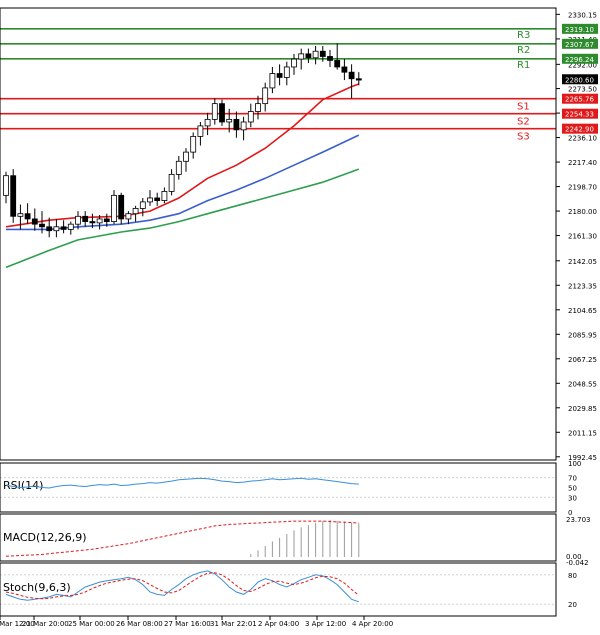 Image resolution: width=600 pixels, height=635 pixels. Describe the element at coordinates (278, 624) in the screenshot. I see `time-tick-label: 2 Apr 04:00` at that location.